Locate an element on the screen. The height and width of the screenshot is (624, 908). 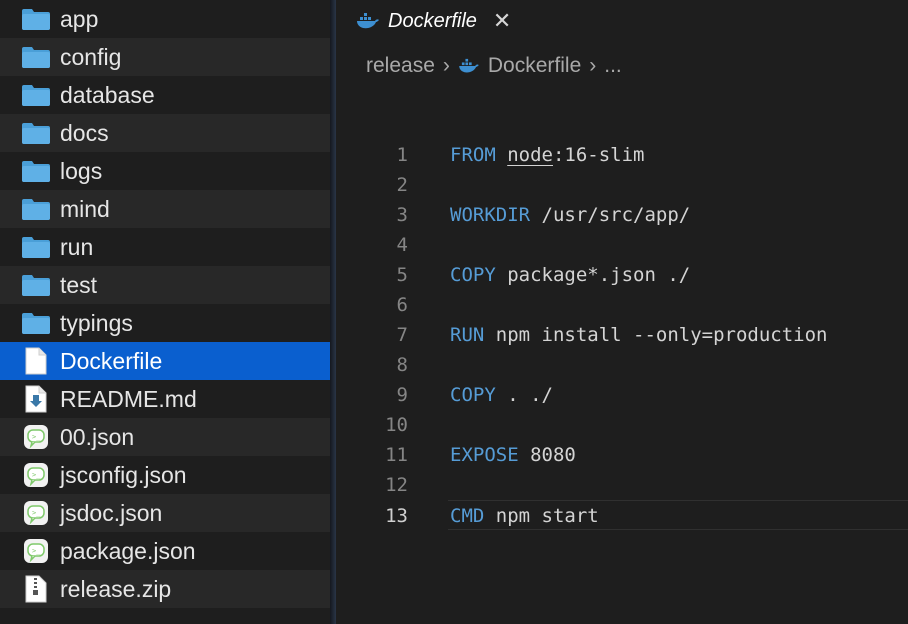
file-name: test is located at coordinates (79, 284).